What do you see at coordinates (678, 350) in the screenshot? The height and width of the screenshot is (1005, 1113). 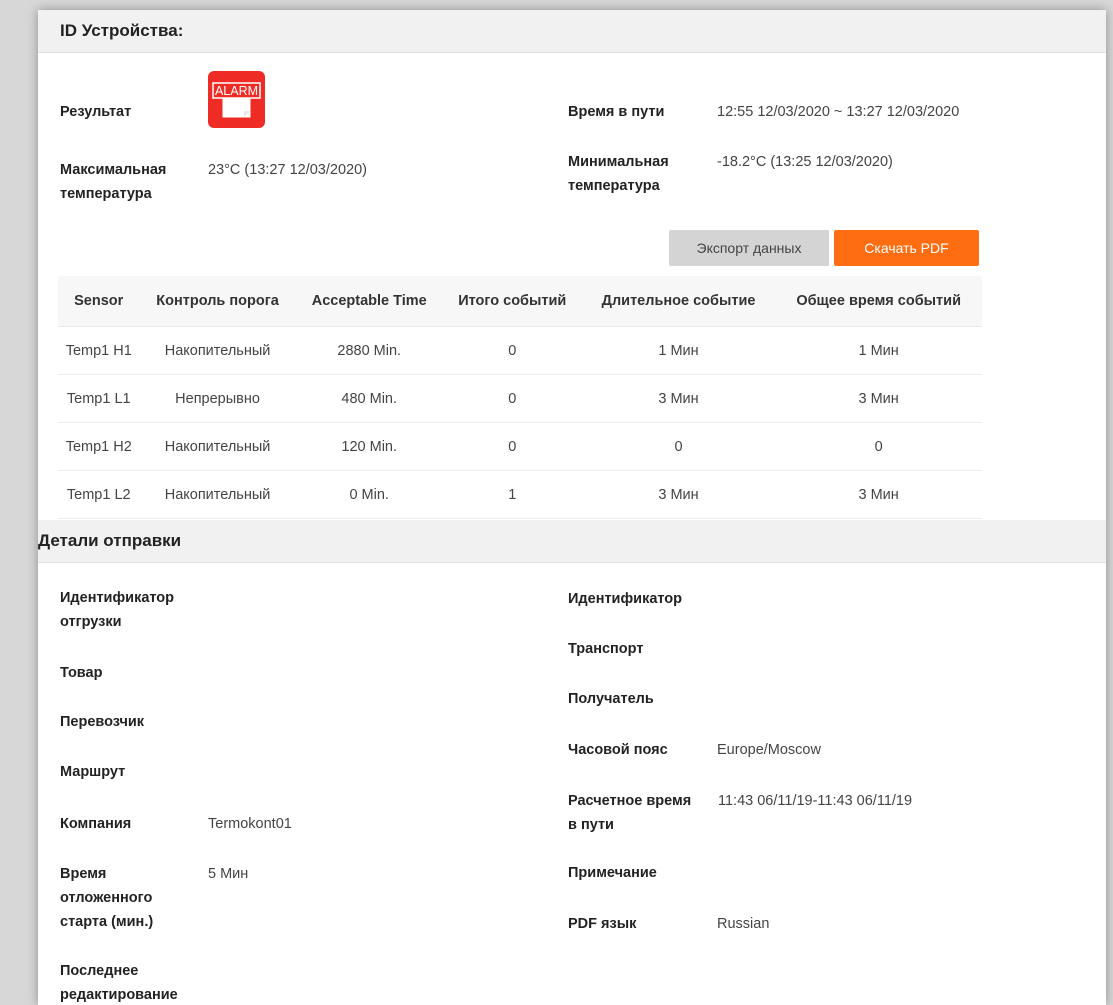 I see `long-event-cell: 1 Мин` at bounding box center [678, 350].